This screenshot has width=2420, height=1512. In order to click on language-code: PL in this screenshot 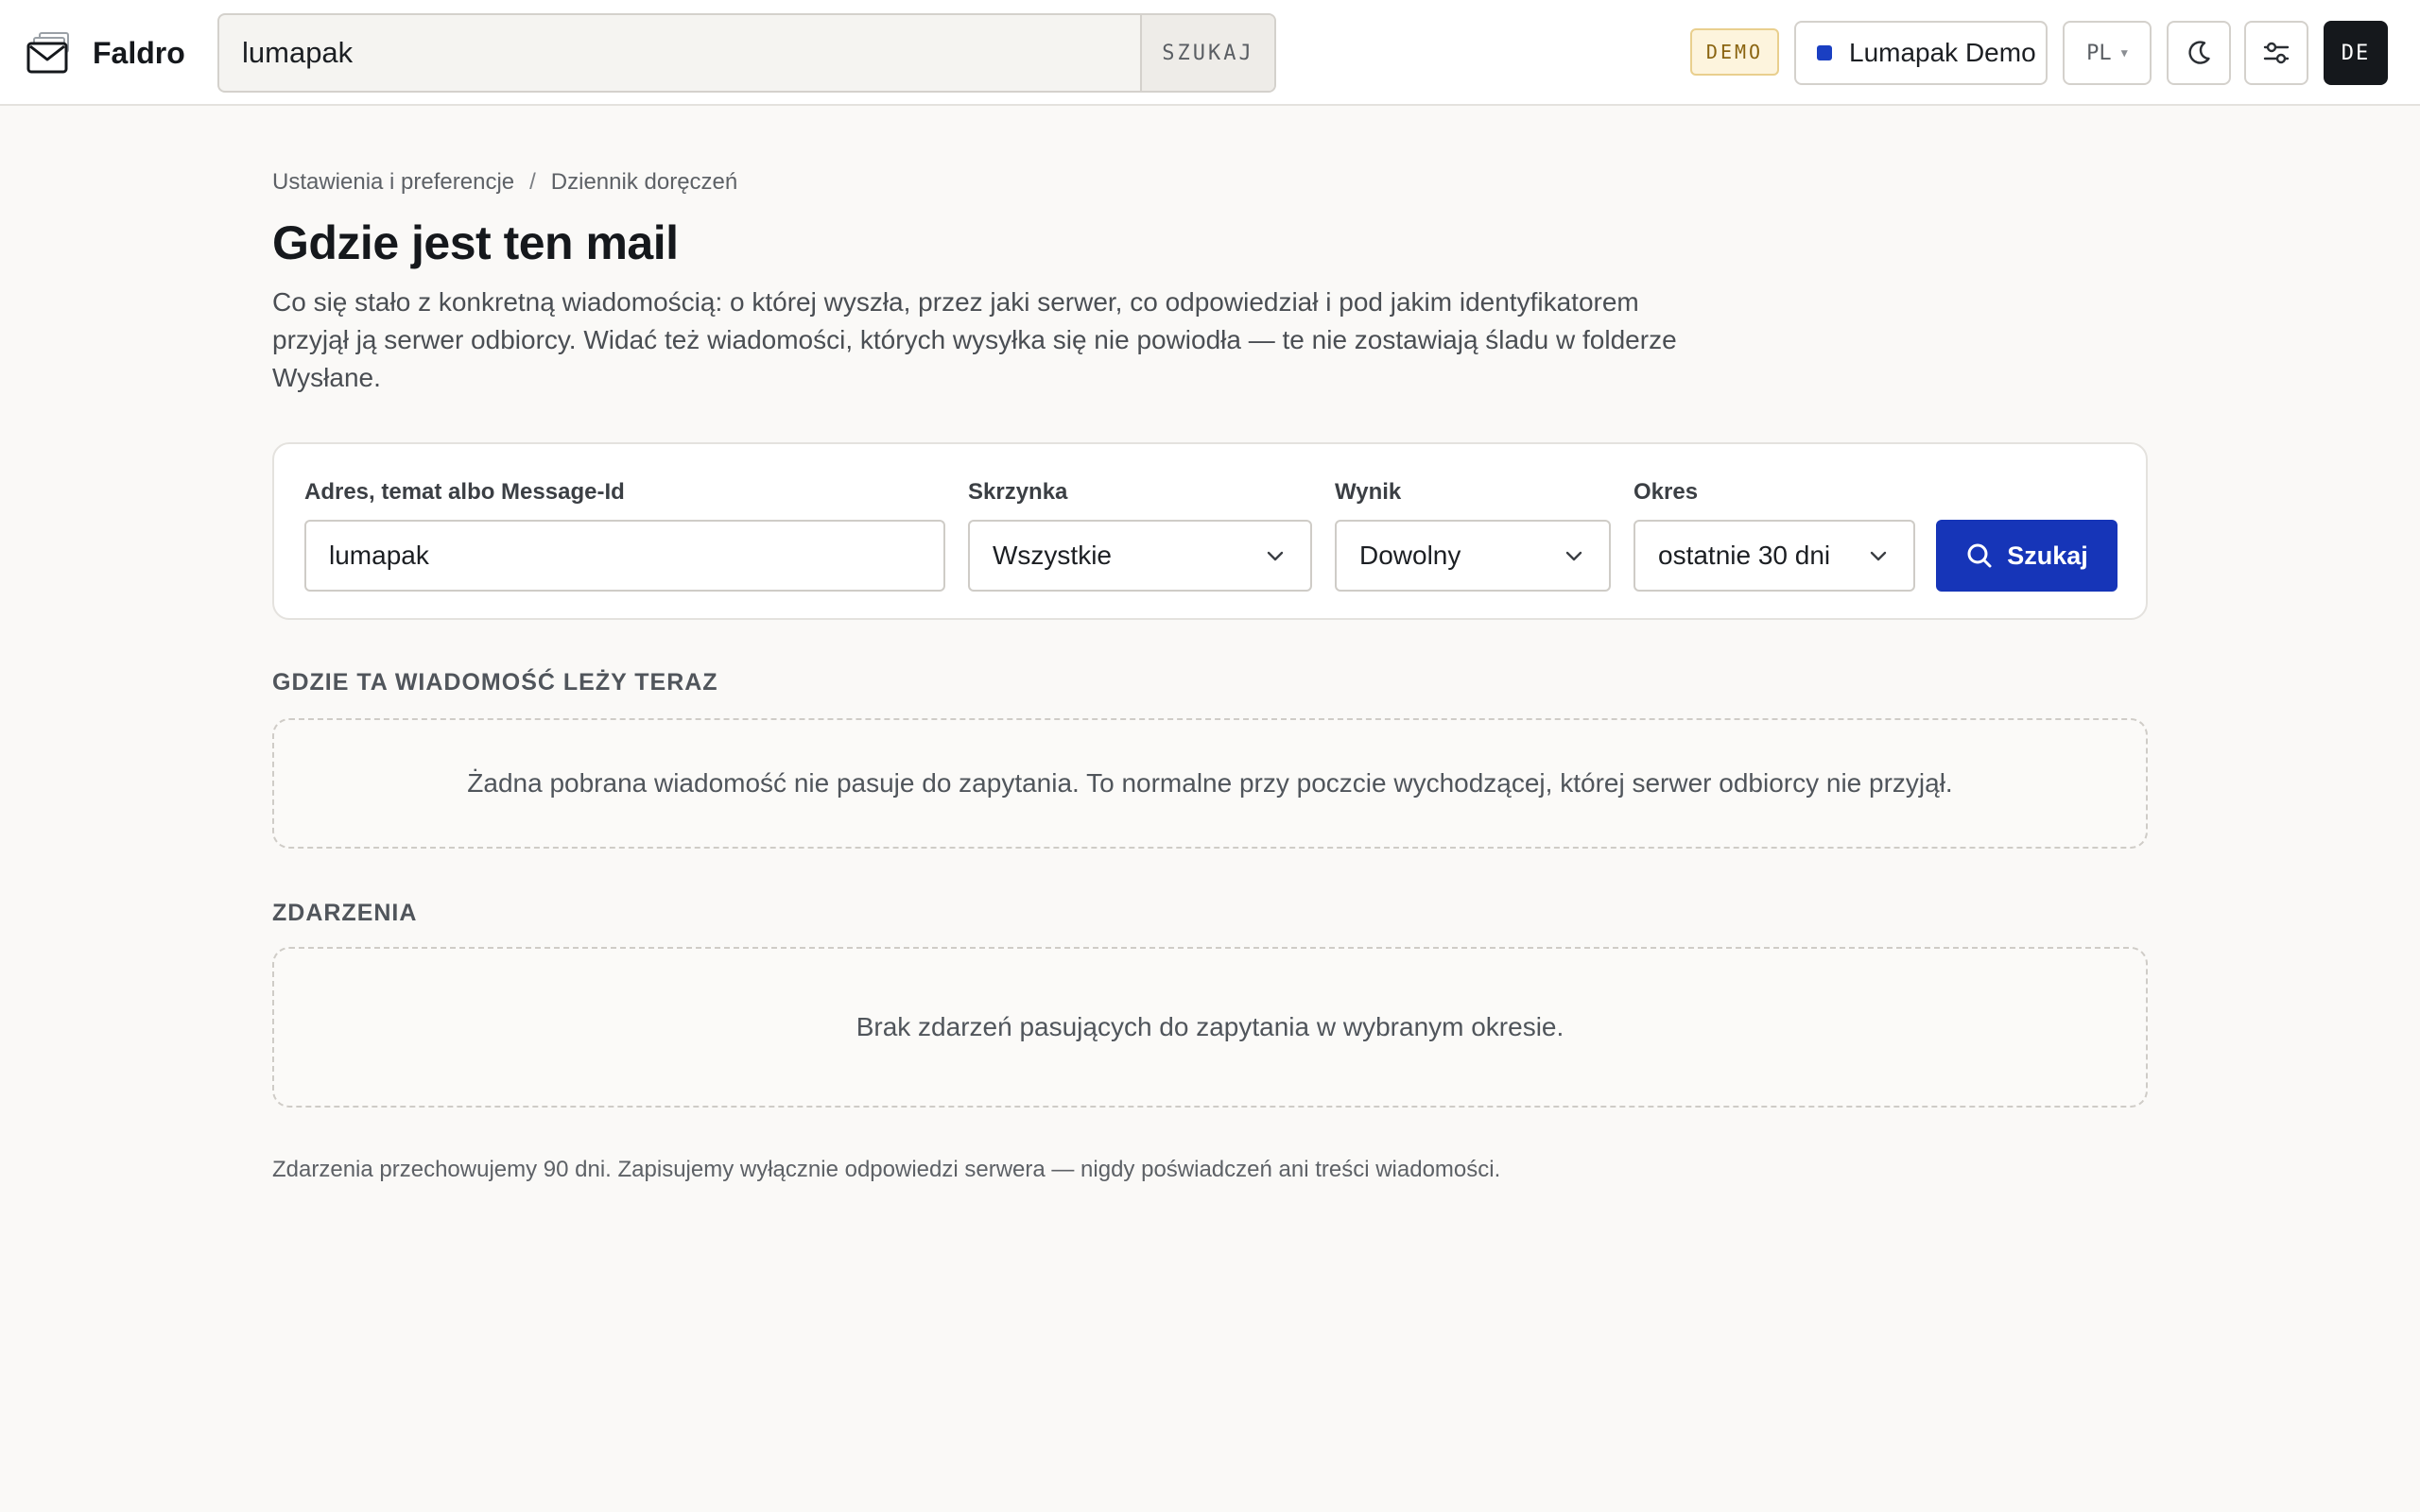, I will do `click(2099, 53)`.